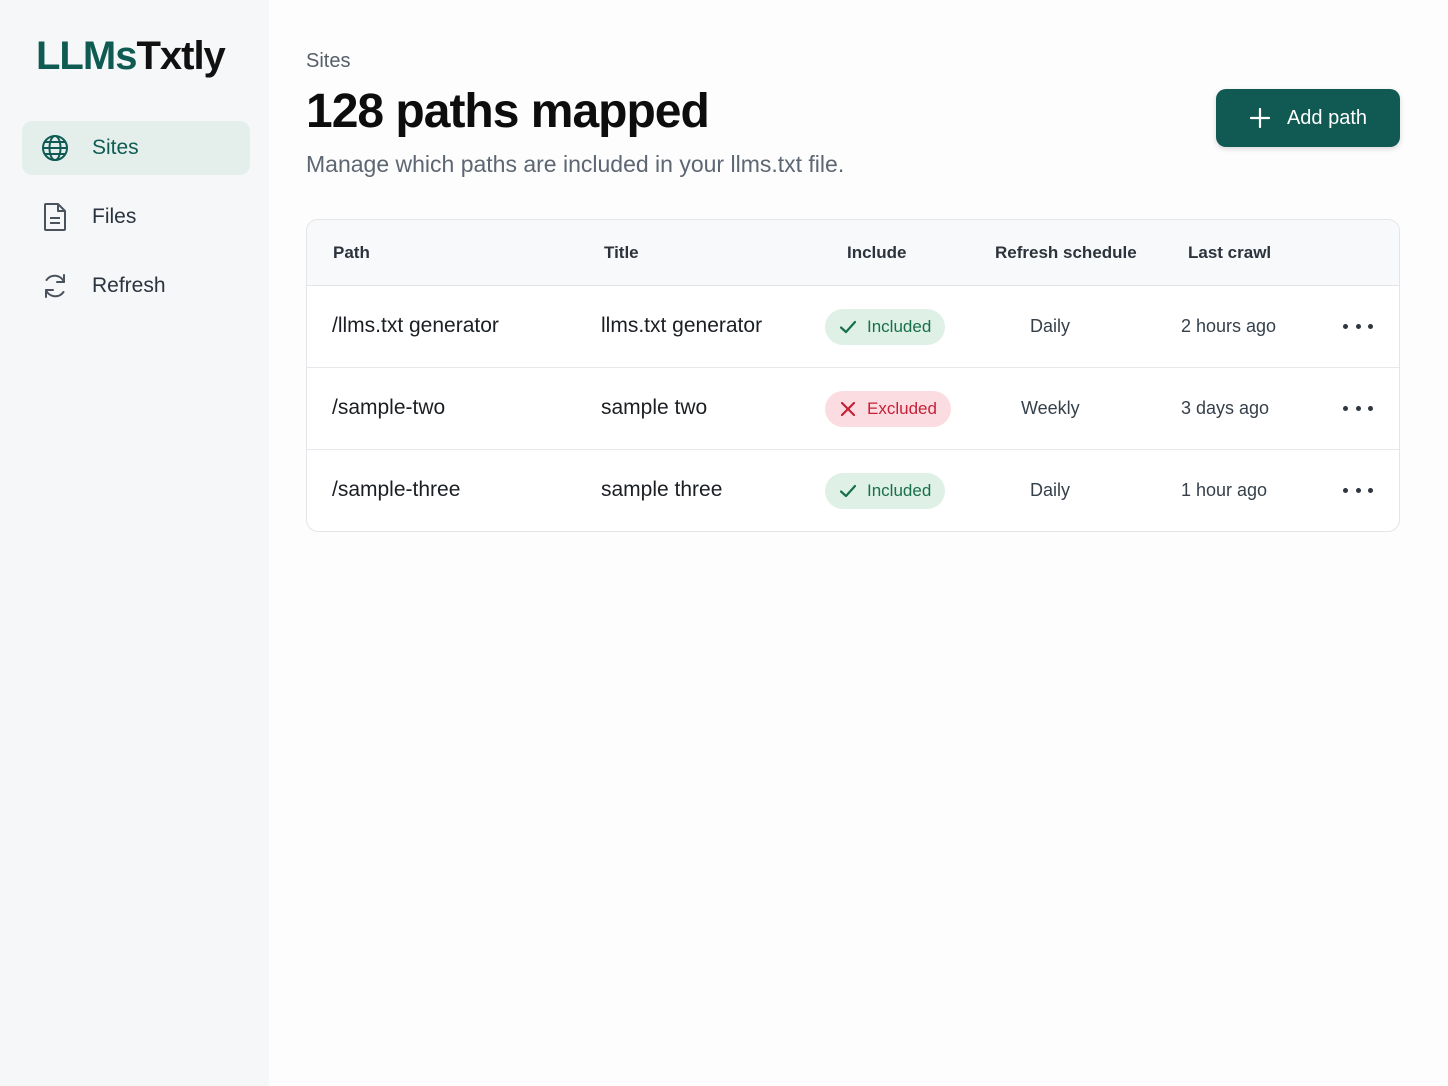 Image resolution: width=1448 pixels, height=1086 pixels. Describe the element at coordinates (508, 111) in the screenshot. I see `page-title: 128 paths mapped` at that location.